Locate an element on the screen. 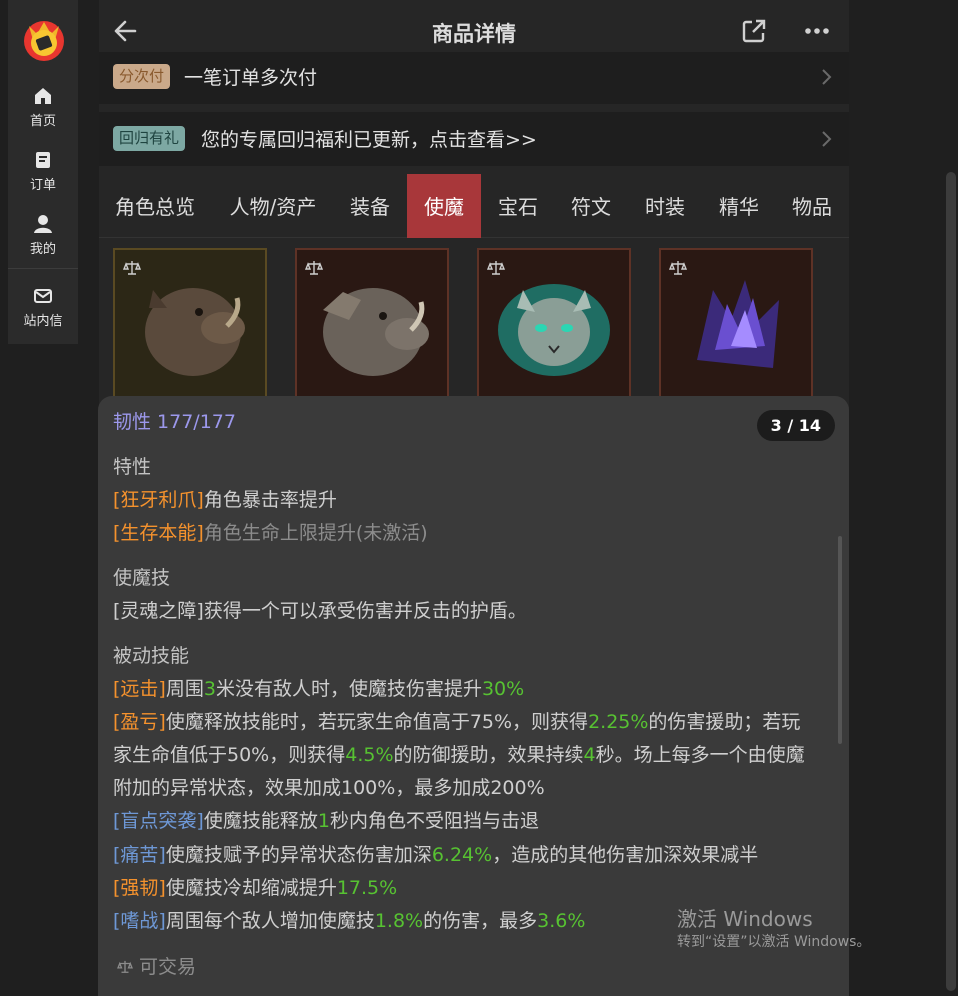  share-icon is located at coordinates (754, 31).